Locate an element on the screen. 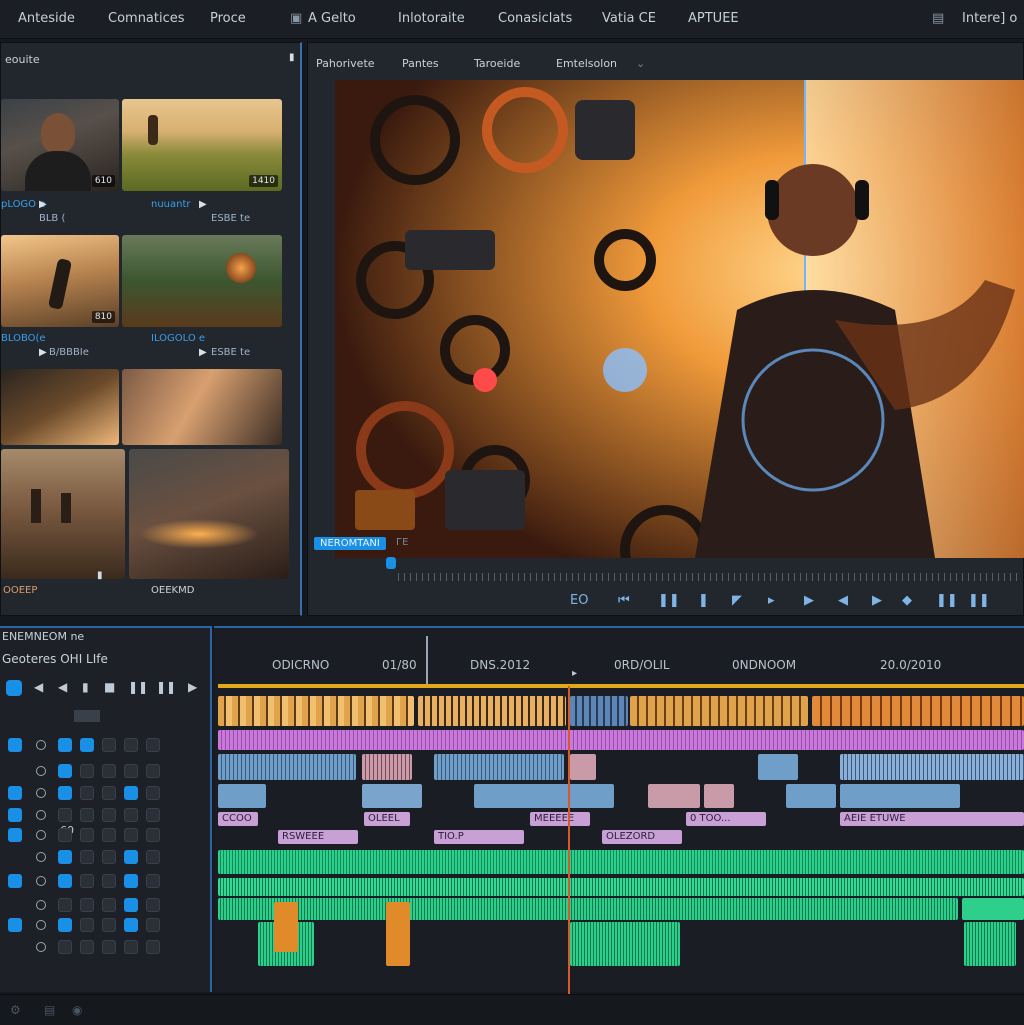 The height and width of the screenshot is (1025, 1024). cut-icon: ◤ is located at coordinates (737, 600).